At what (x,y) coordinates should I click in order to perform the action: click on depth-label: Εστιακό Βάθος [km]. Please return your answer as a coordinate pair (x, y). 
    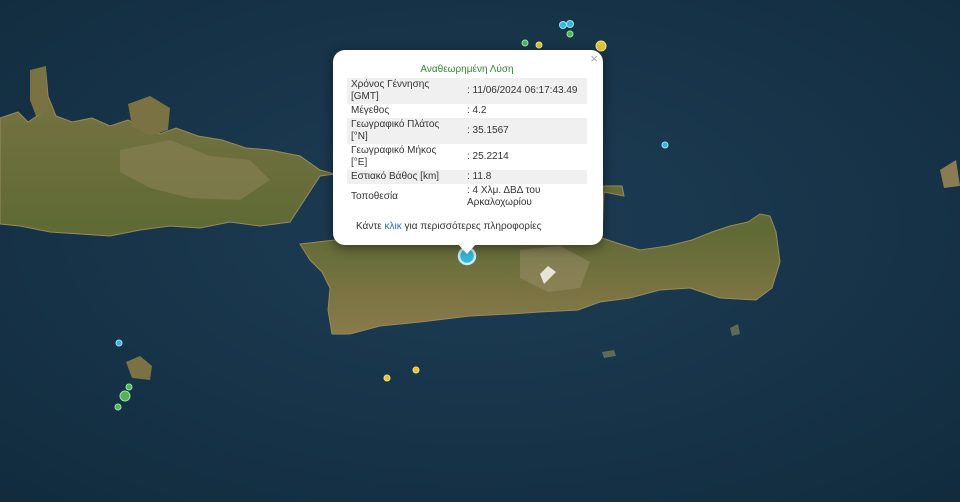
    Looking at the image, I should click on (403, 177).